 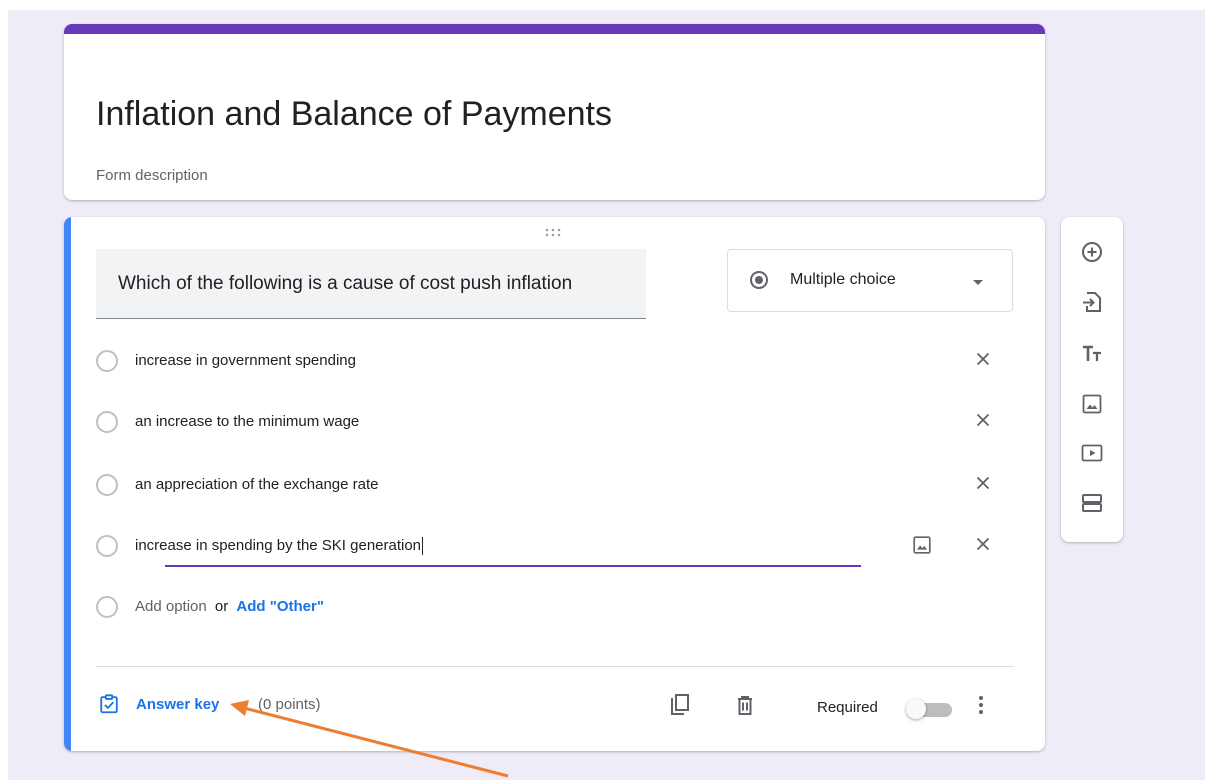 I want to click on or-label: or, so click(x=221, y=606).